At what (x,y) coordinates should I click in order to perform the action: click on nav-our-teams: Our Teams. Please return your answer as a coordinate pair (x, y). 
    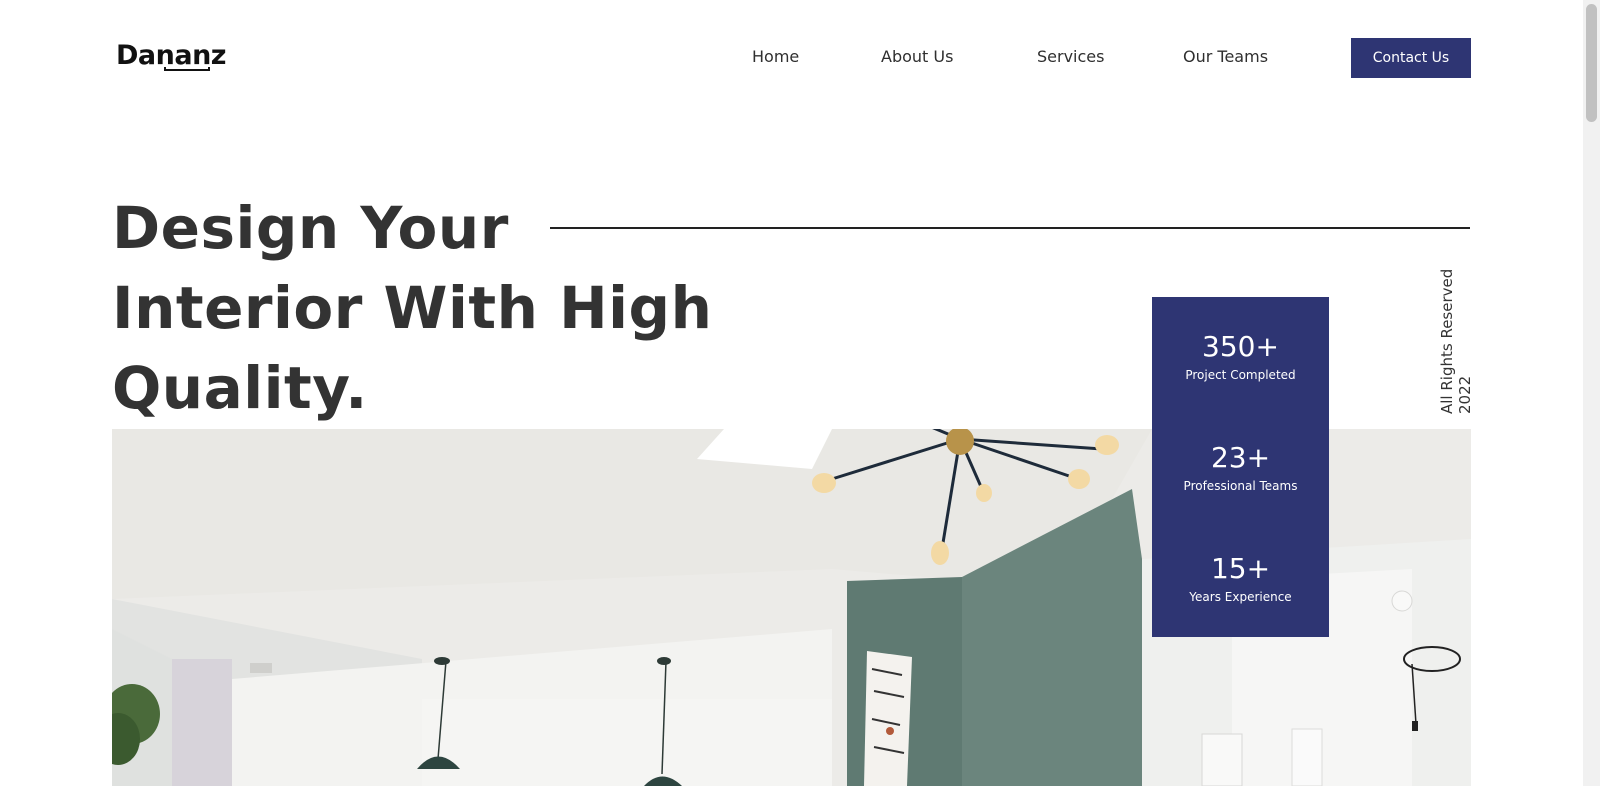
    Looking at the image, I should click on (1225, 56).